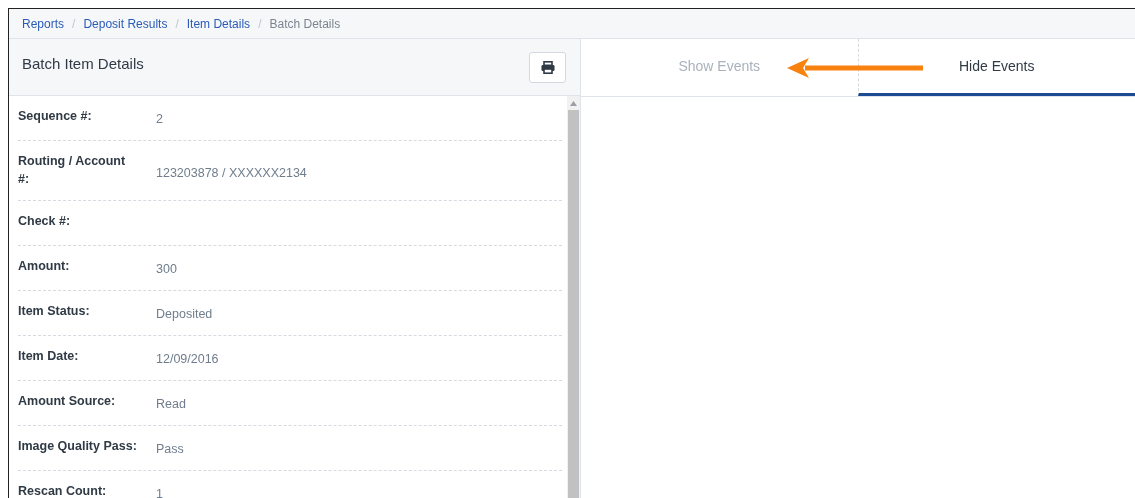  I want to click on field-value: 123203878 / XXXXXX2134, so click(231, 173).